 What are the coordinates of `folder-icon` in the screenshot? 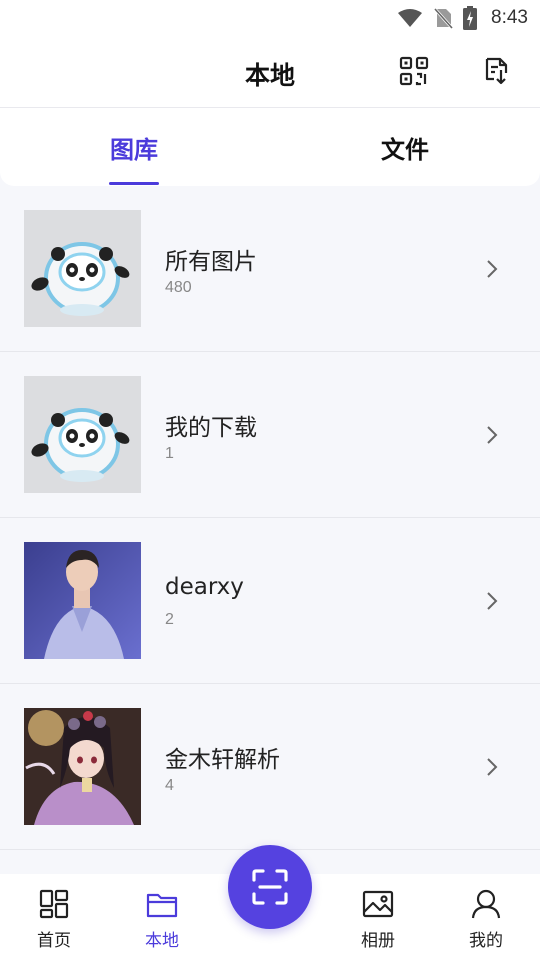 It's located at (162, 905).